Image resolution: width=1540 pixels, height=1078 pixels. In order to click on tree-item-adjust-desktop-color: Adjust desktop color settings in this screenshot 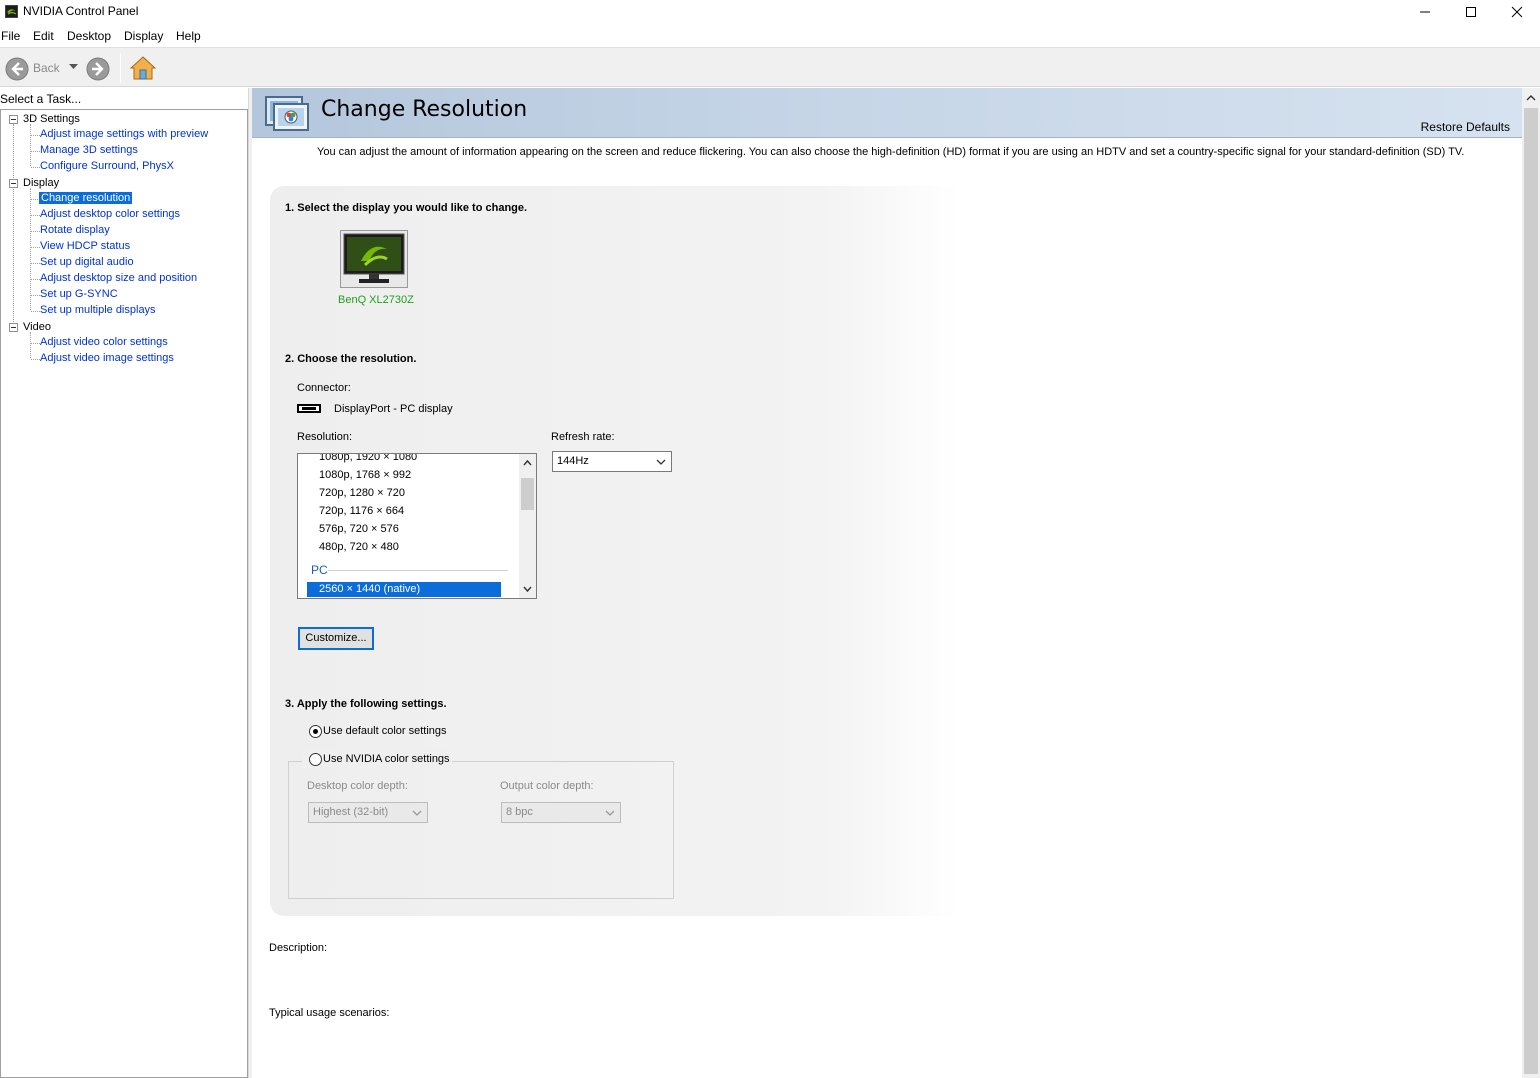, I will do `click(110, 214)`.